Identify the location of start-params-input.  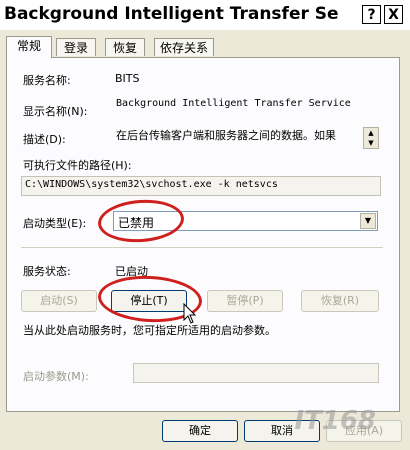
(256, 373).